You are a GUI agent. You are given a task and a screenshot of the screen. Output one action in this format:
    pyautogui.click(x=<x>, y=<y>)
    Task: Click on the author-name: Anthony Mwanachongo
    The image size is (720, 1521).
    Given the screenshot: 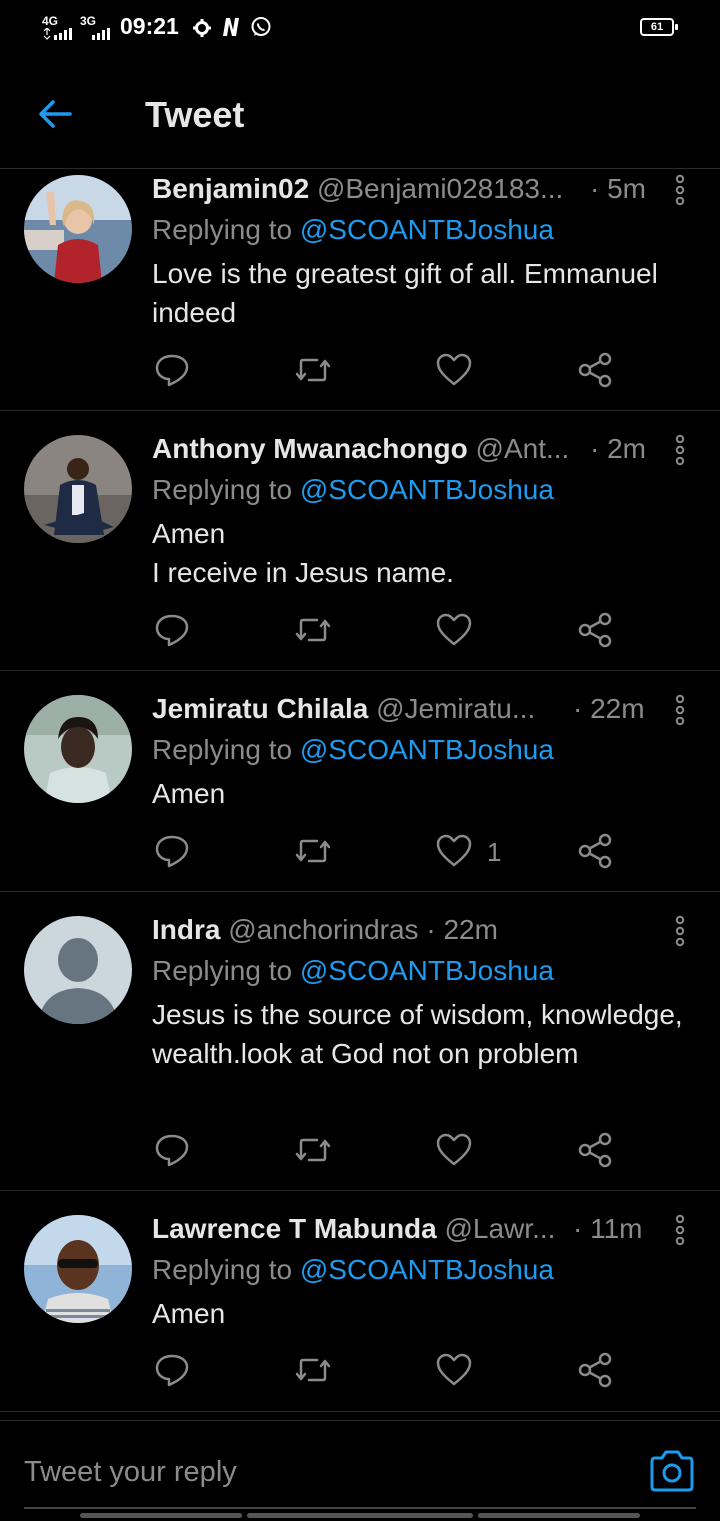 What is the action you would take?
    pyautogui.click(x=310, y=448)
    